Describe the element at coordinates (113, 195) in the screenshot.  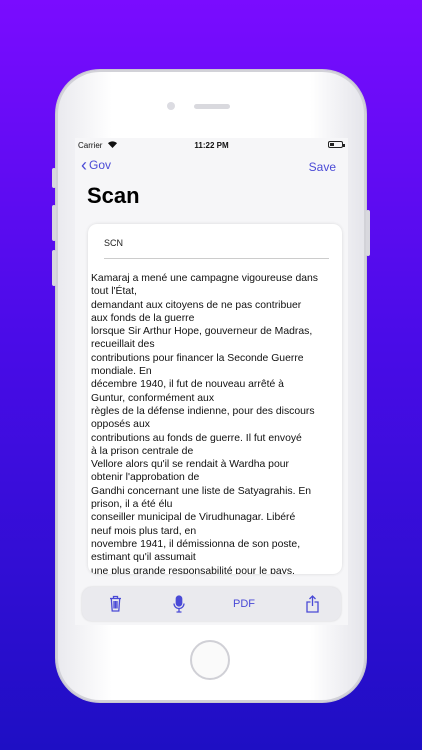
I see `page-title: Scan` at that location.